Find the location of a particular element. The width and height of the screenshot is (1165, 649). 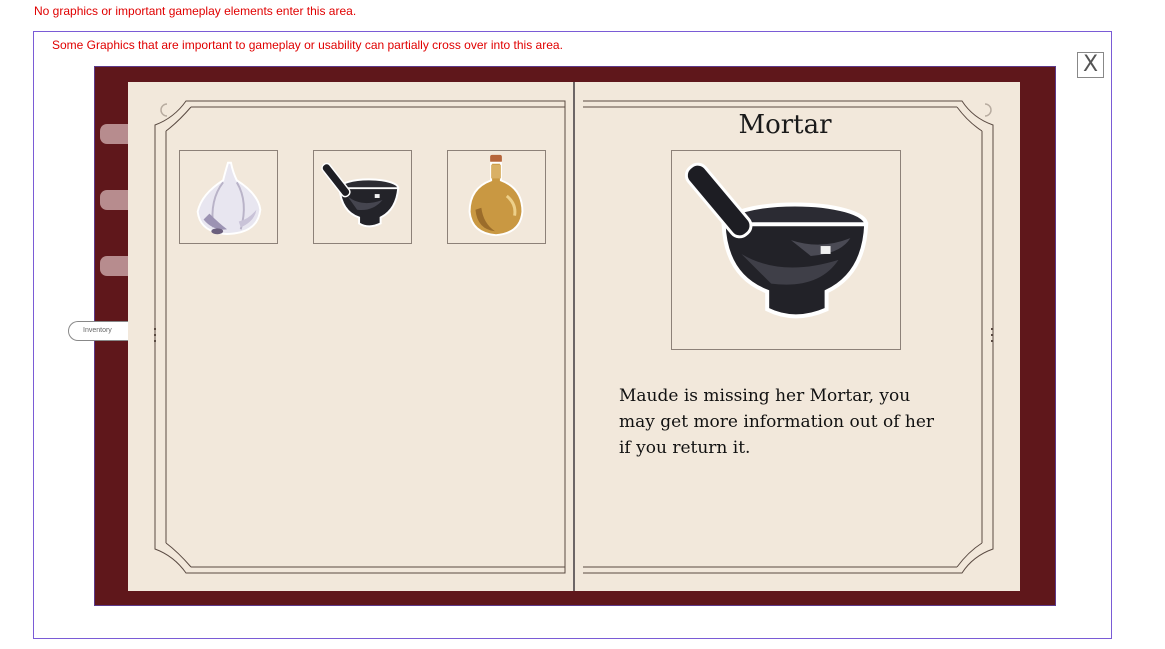

inventory-slot-garlic is located at coordinates (228, 197).